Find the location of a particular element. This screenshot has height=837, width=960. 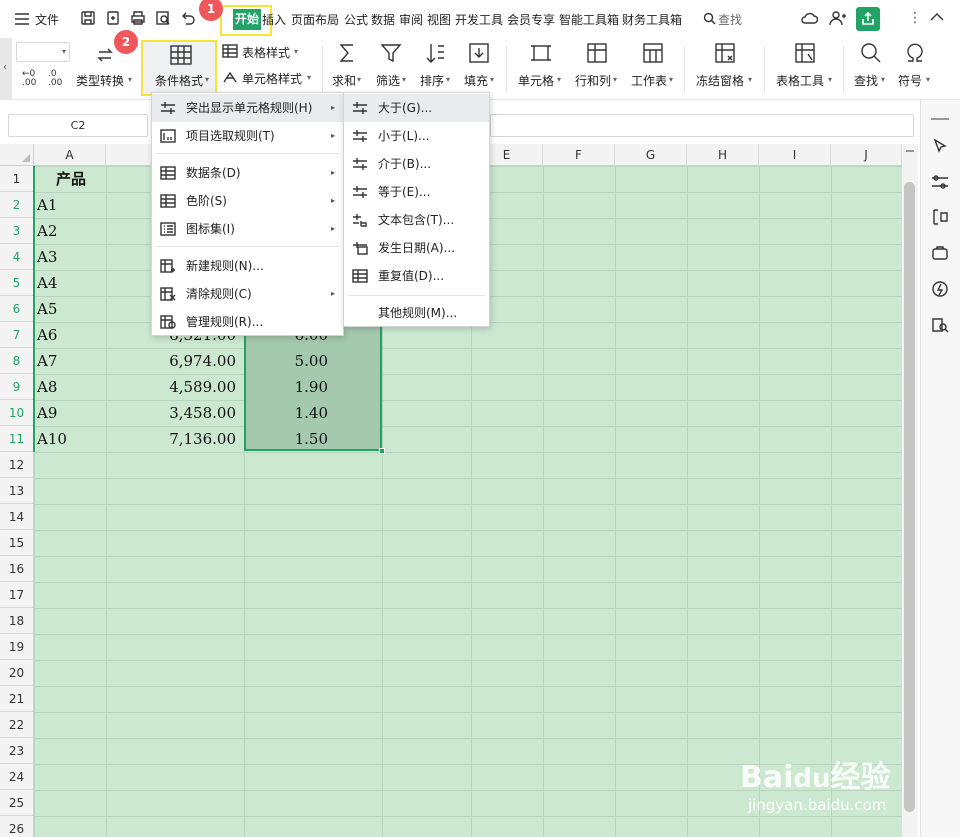

symbol-icon is located at coordinates (915, 53).